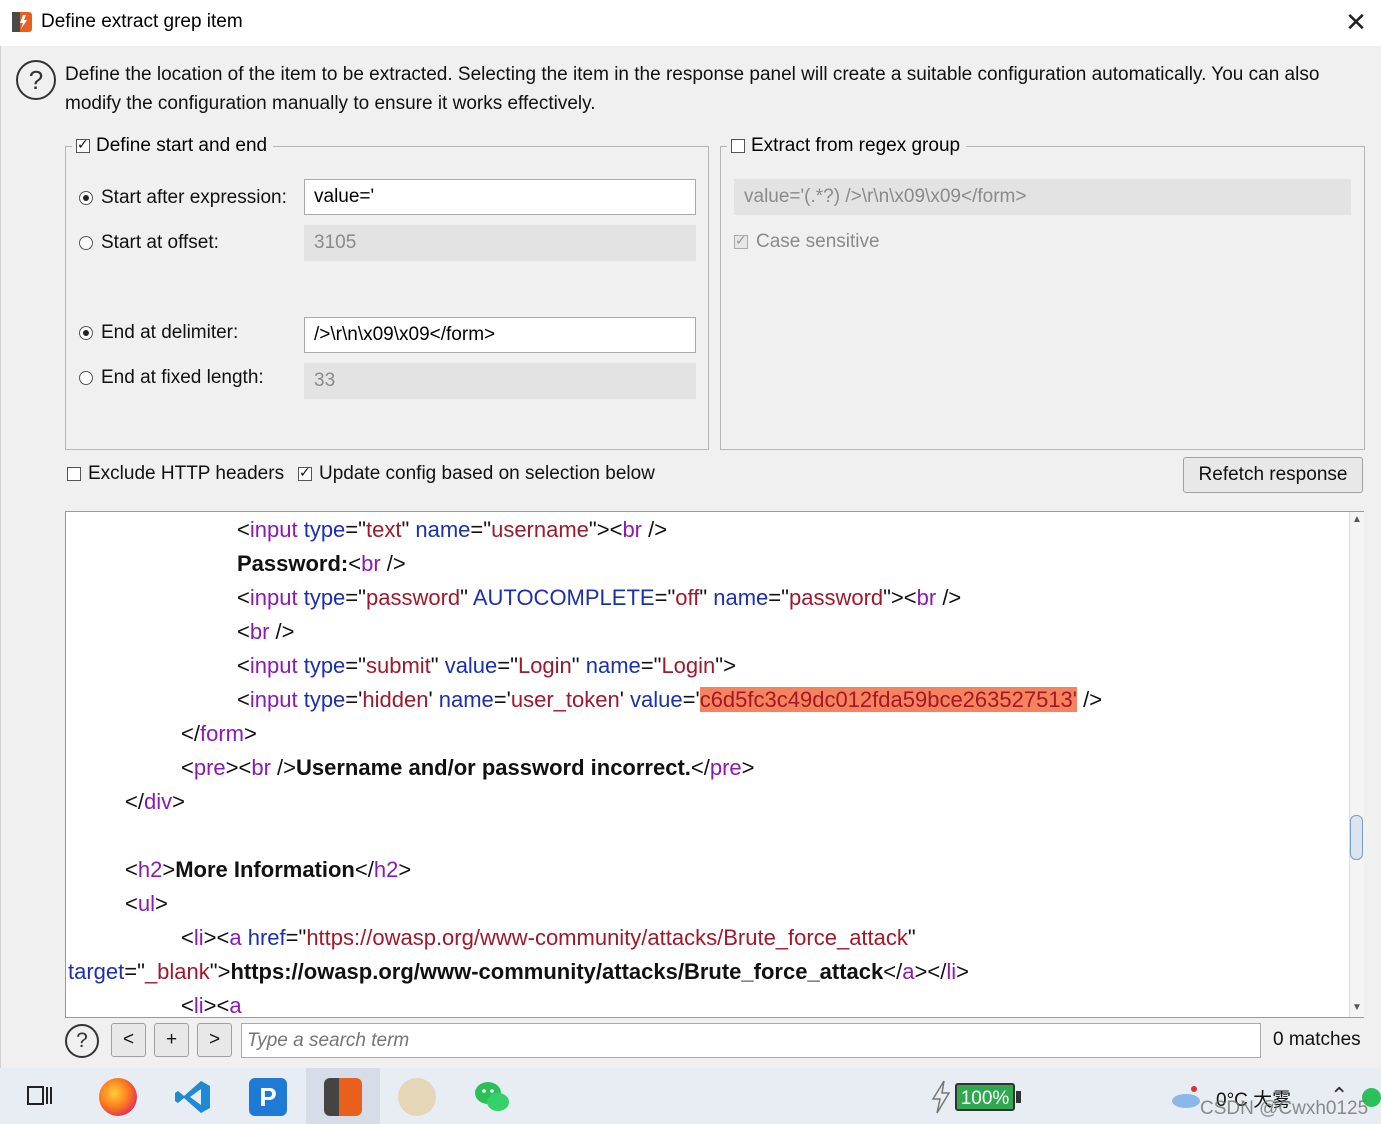 This screenshot has height=1124, width=1381. What do you see at coordinates (186, 473) in the screenshot?
I see `exclude-headers-label: Exclude HTTP headers` at bounding box center [186, 473].